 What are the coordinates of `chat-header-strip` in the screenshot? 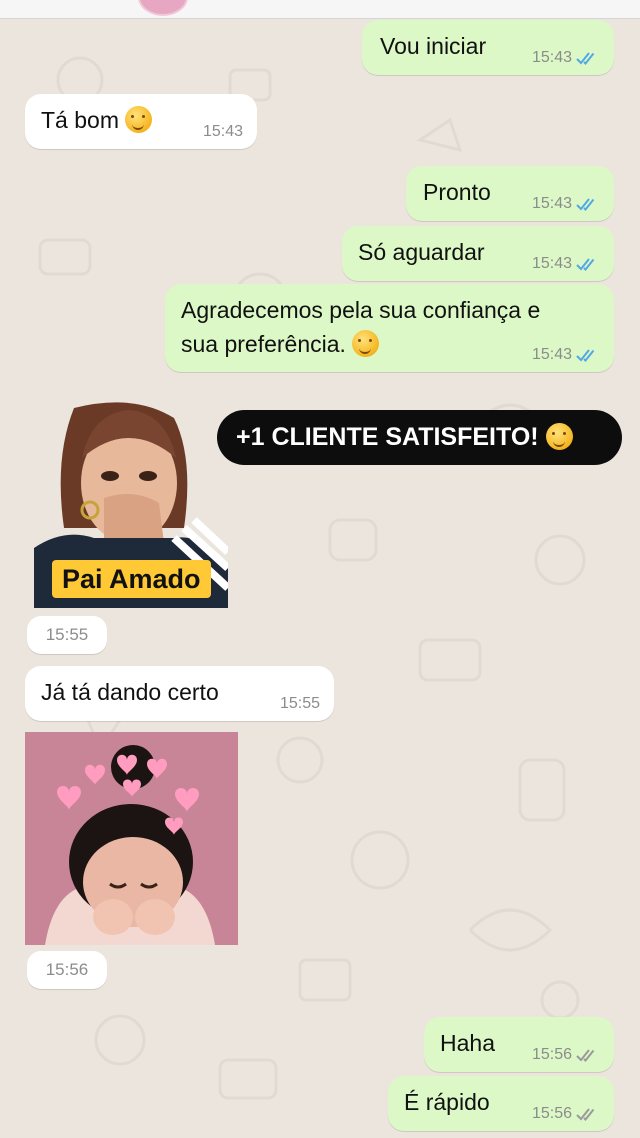 It's located at (320, 9).